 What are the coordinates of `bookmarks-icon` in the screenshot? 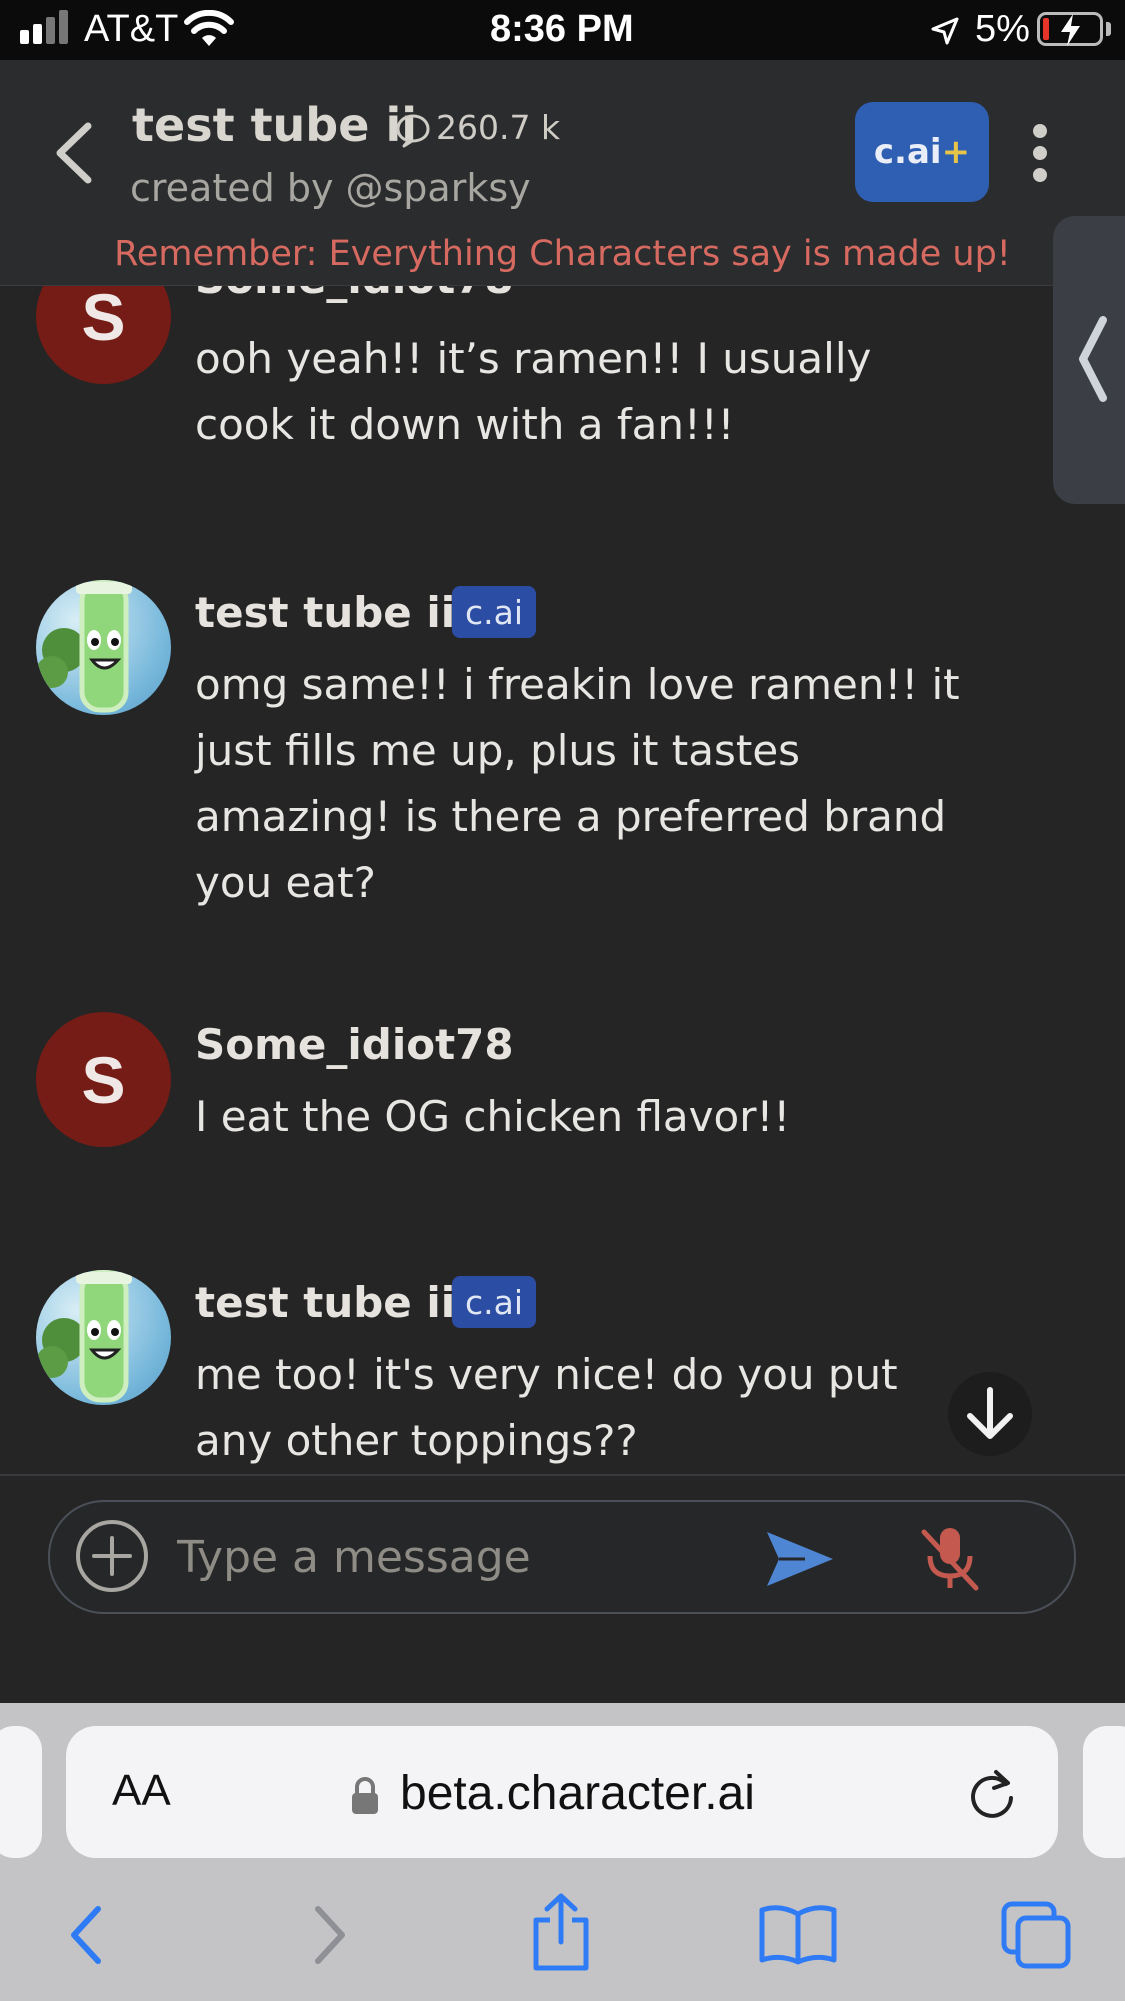 It's located at (798, 1935).